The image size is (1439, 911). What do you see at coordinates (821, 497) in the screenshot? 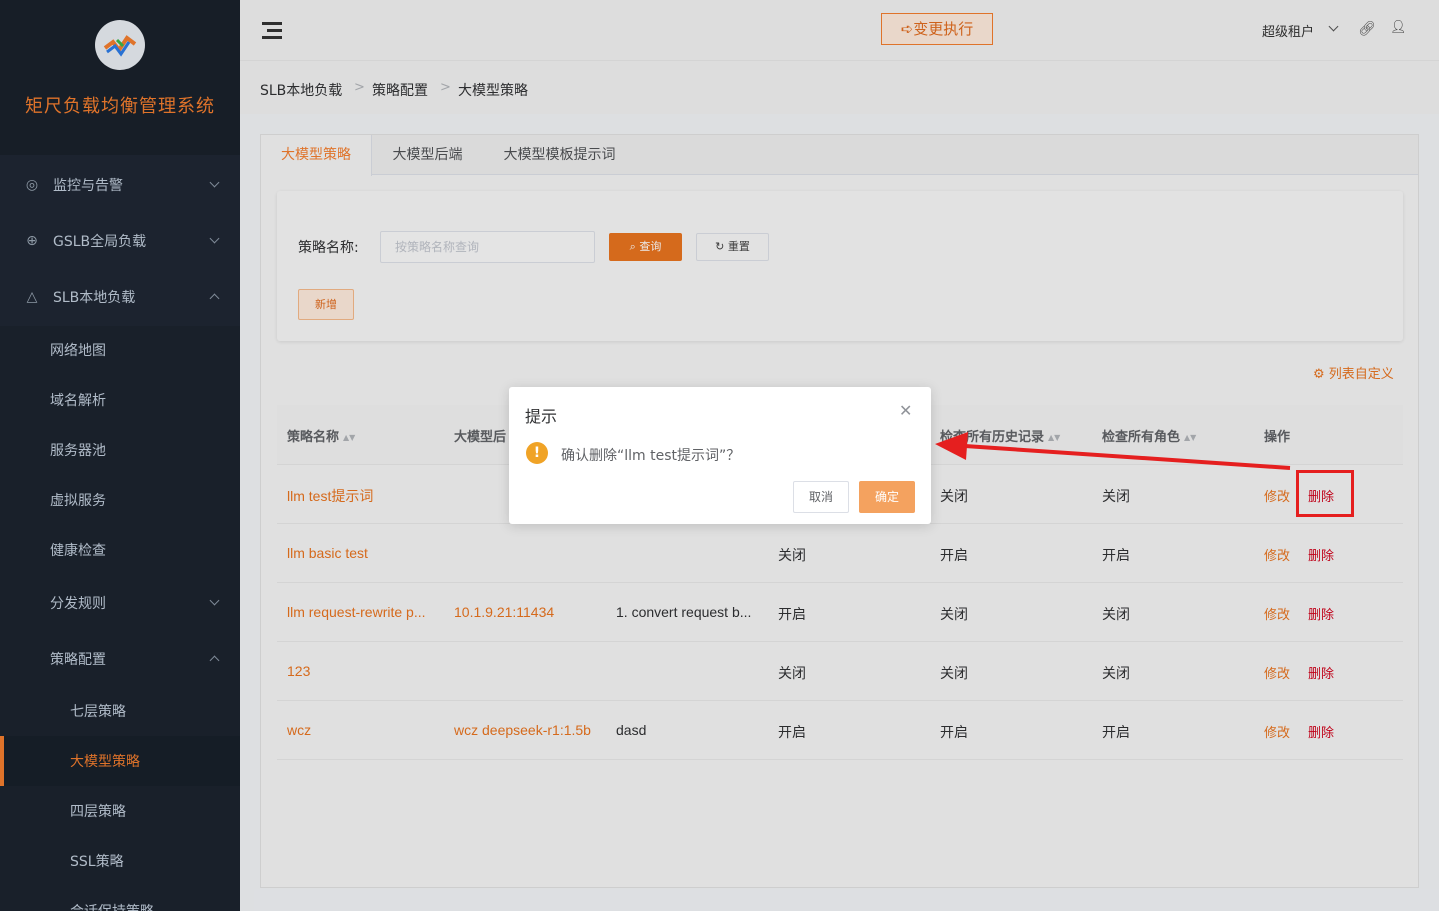
I see `cancel-button: 取消` at bounding box center [821, 497].